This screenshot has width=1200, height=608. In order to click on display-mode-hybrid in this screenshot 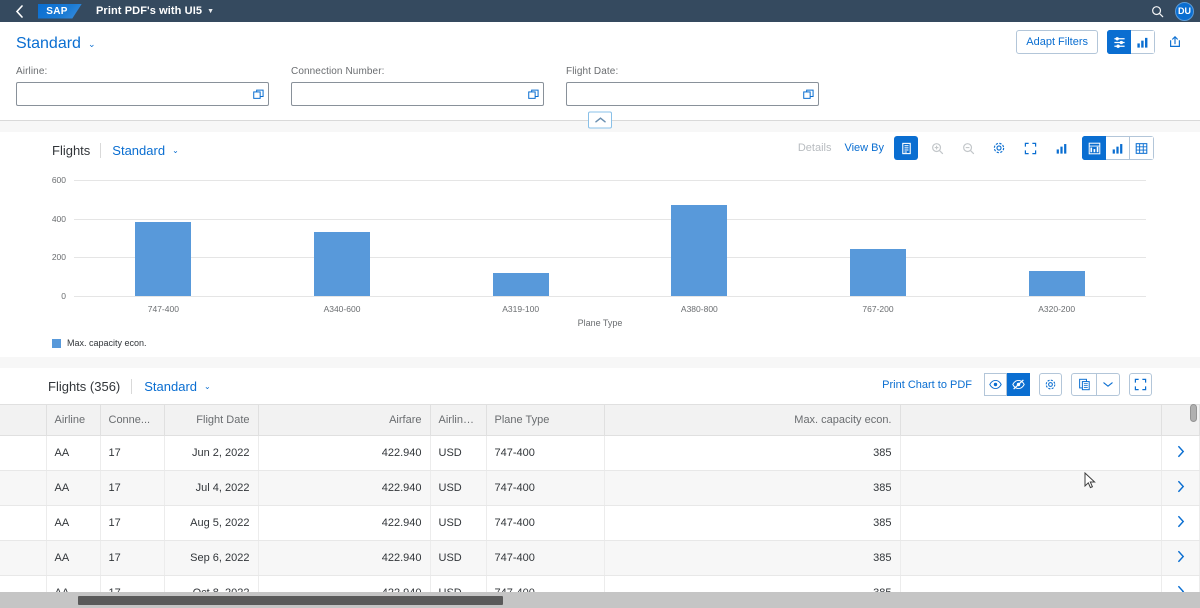, I will do `click(1094, 148)`.